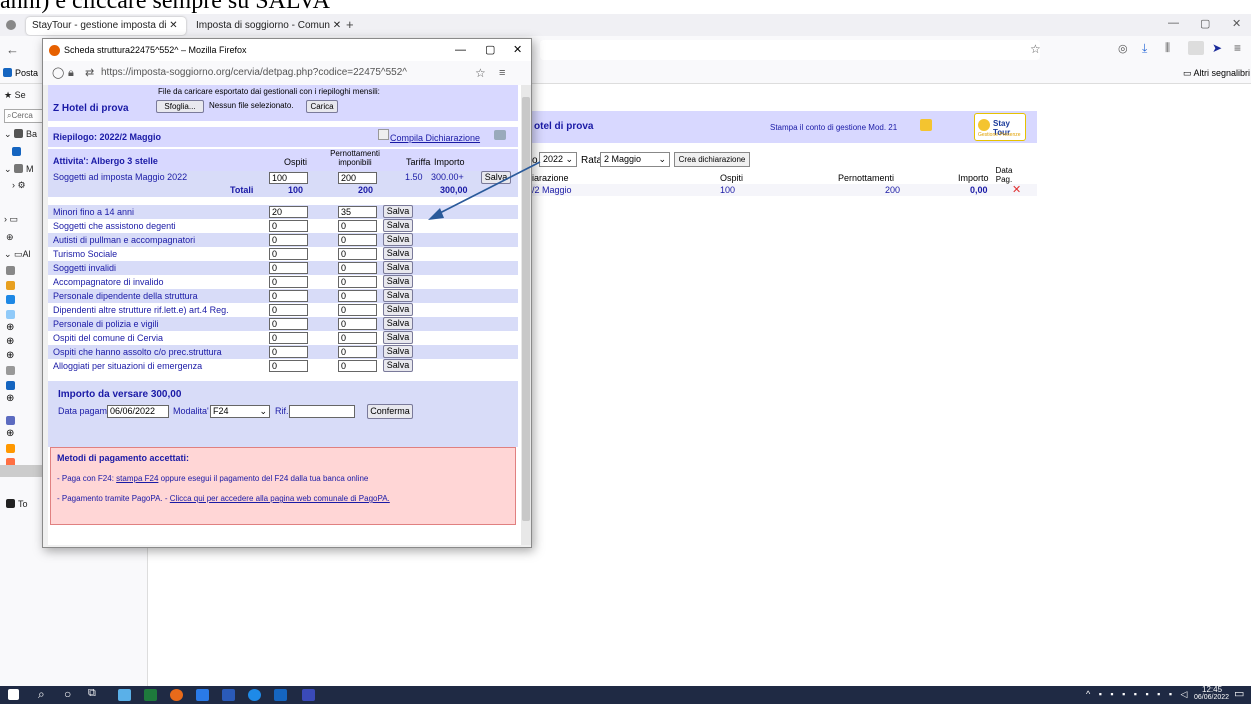  Describe the element at coordinates (390, 411) in the screenshot. I see `conferma-button: Conferma` at that location.